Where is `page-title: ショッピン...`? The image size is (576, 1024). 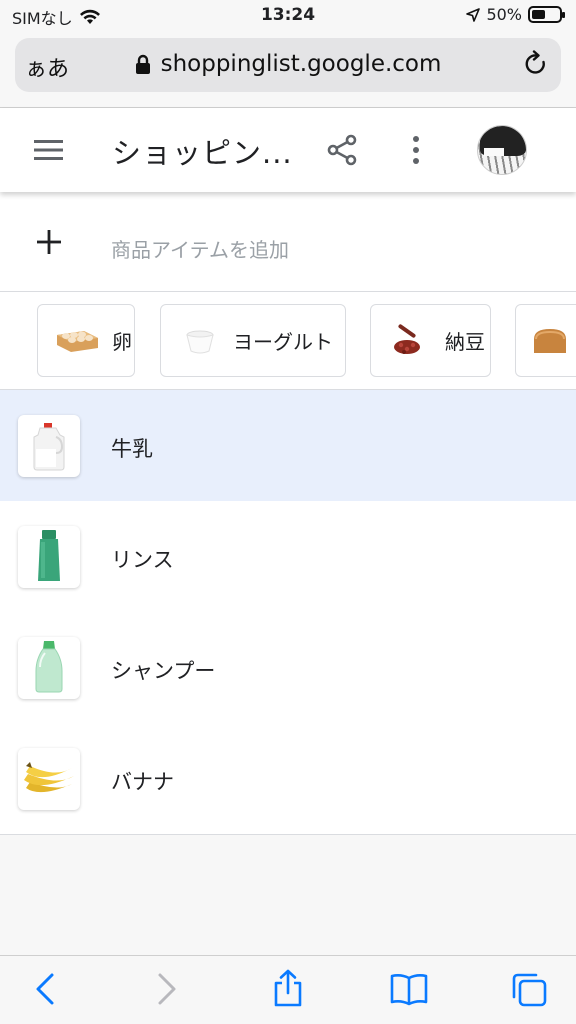 page-title: ショッピン... is located at coordinates (202, 153).